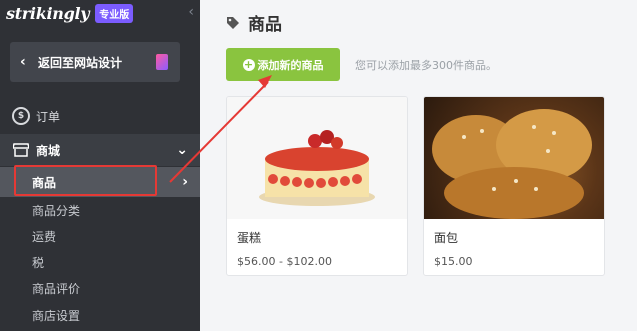 This screenshot has height=331, width=637. Describe the element at coordinates (100, 236) in the screenshot. I see `sidebar-item-shipping: 运费` at that location.